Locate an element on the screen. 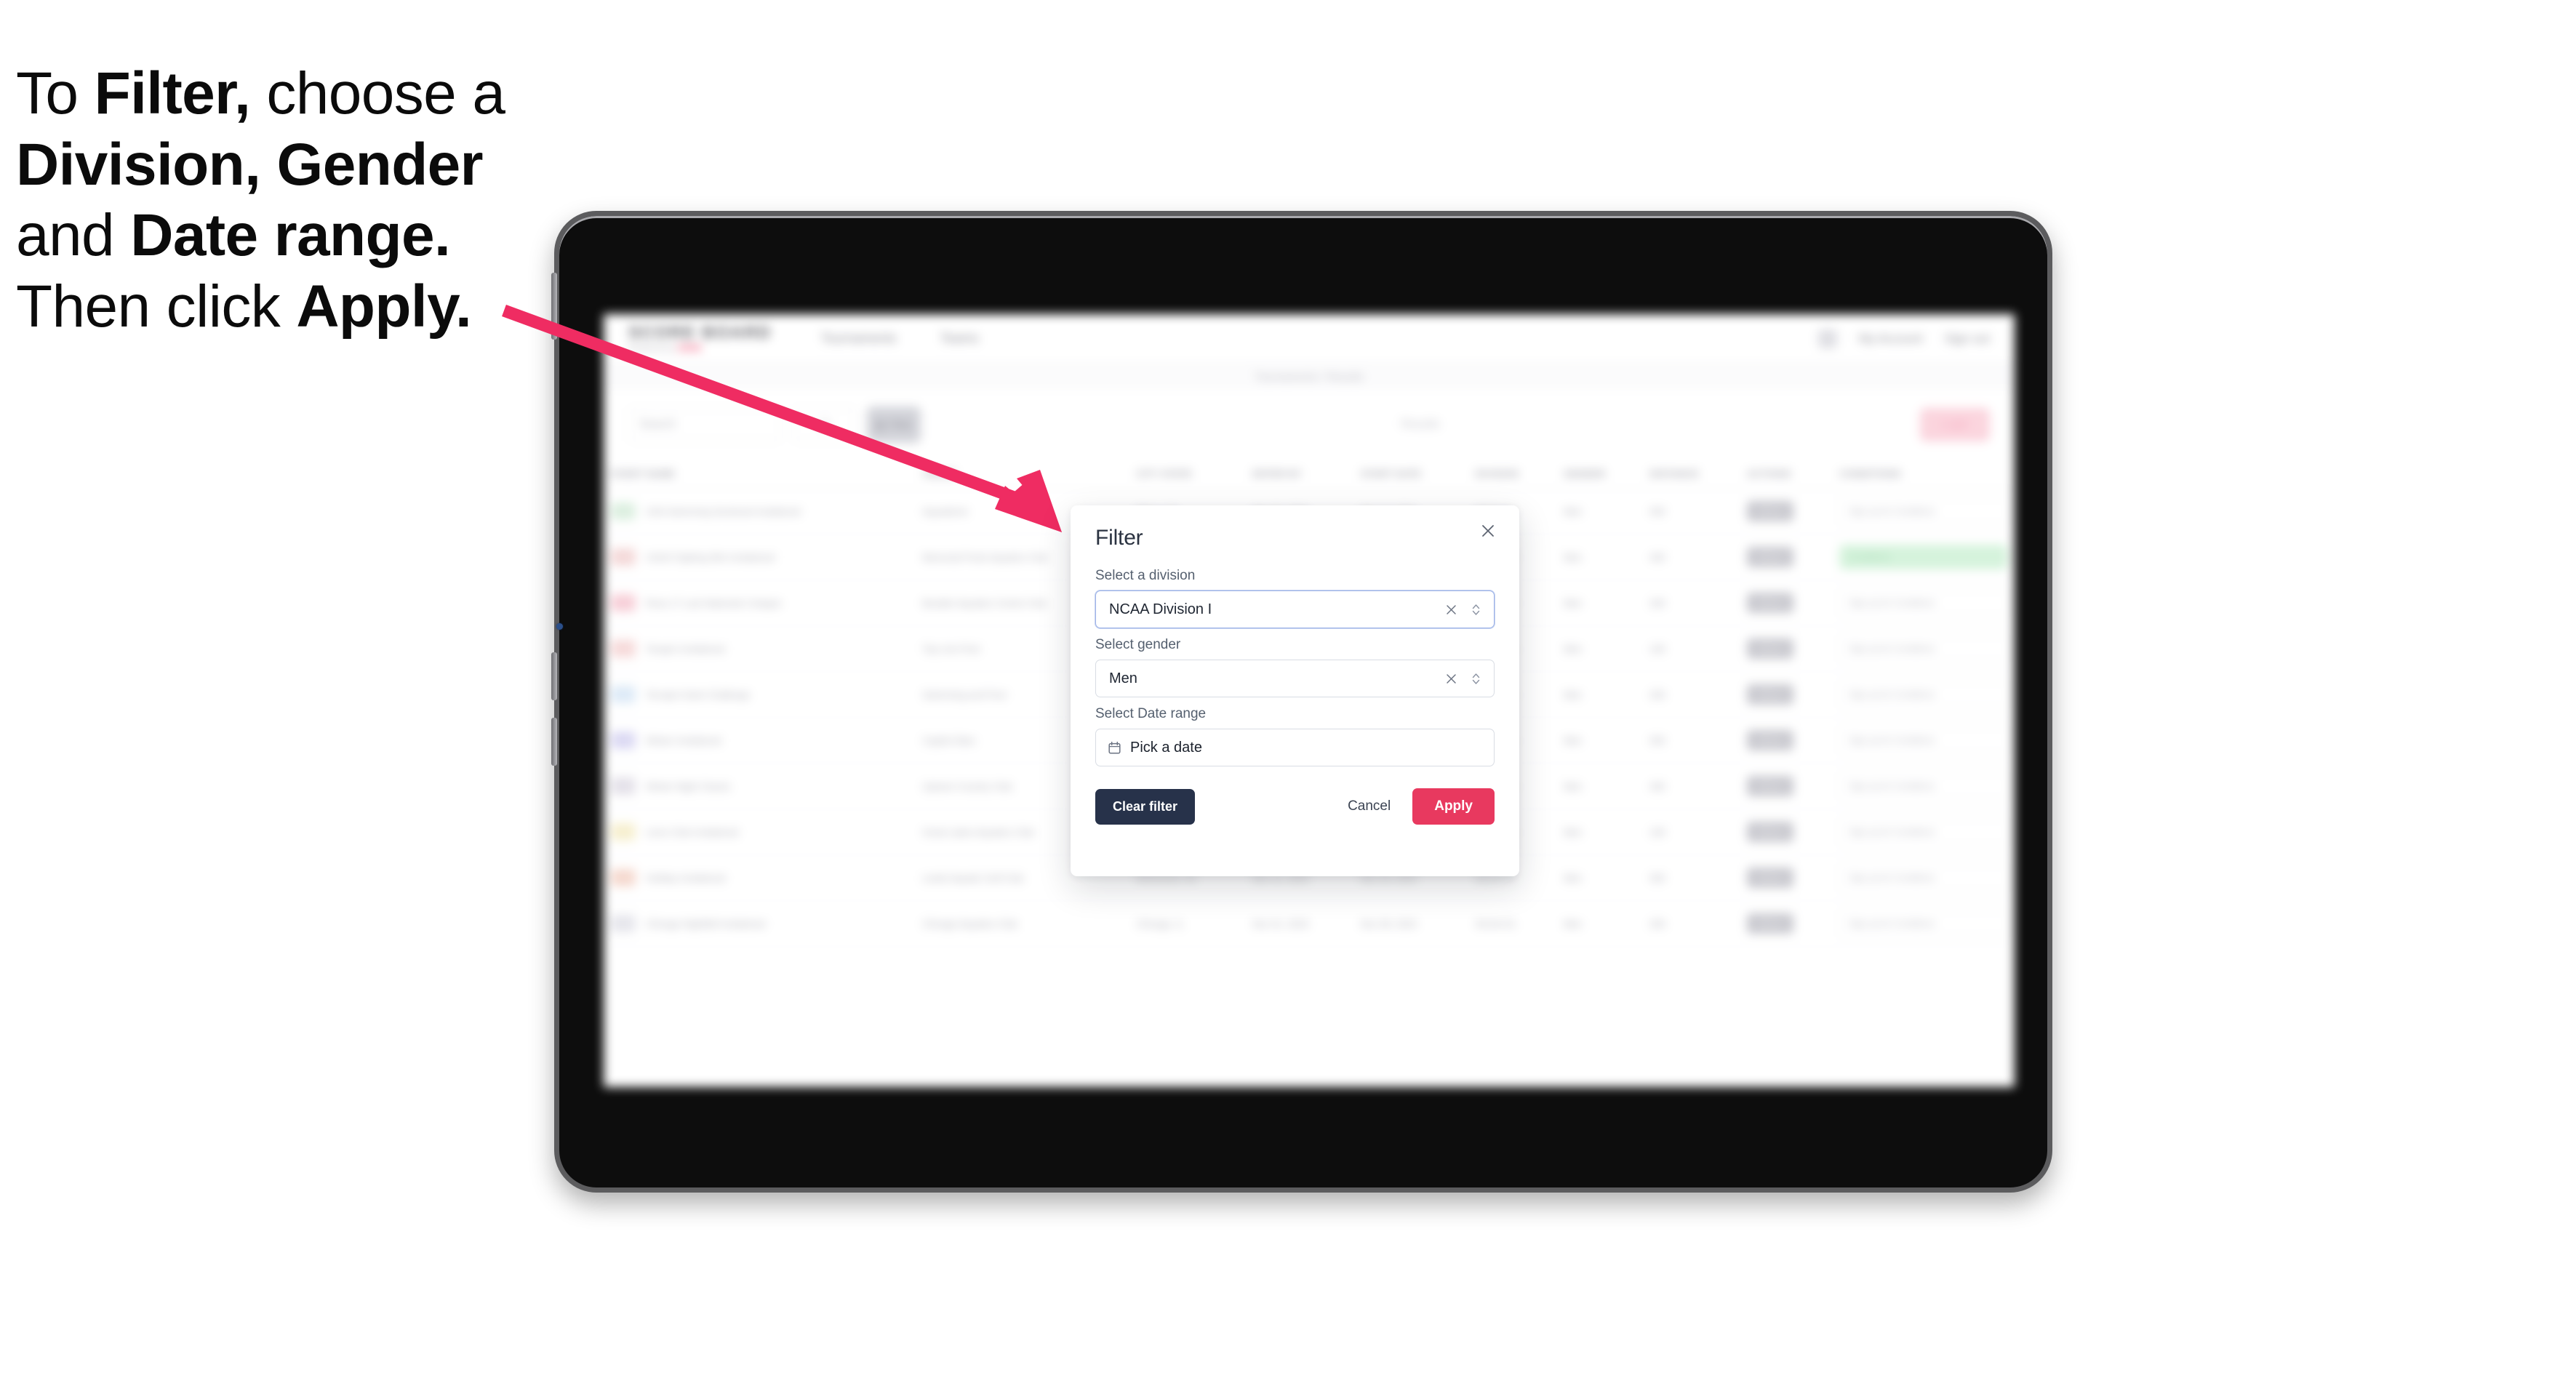 This screenshot has height=1386, width=2576. app-toolbar: Search 10 ▥ Filter Results Login is located at coordinates (1309, 425).